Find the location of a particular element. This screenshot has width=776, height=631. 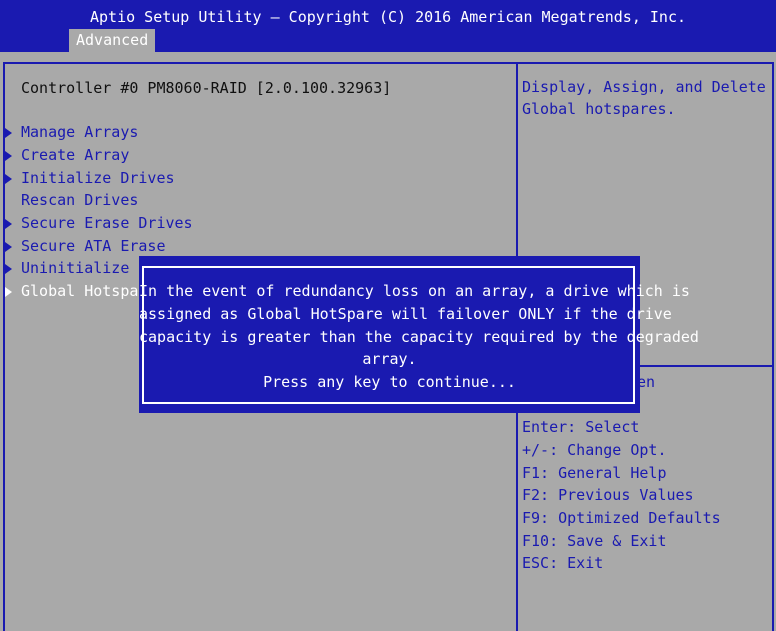

menu-item-label: Secure Erase Drives is located at coordinates (107, 223).